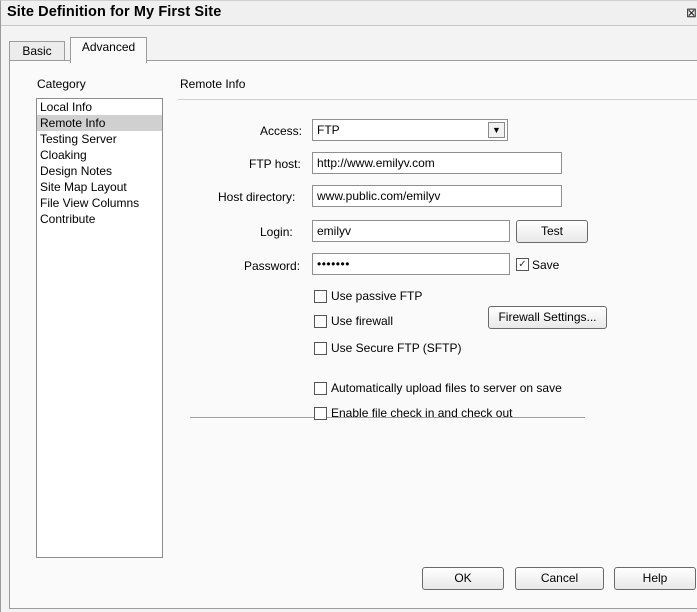  What do you see at coordinates (99, 123) in the screenshot?
I see `category-item-remote-info: Remote Info` at bounding box center [99, 123].